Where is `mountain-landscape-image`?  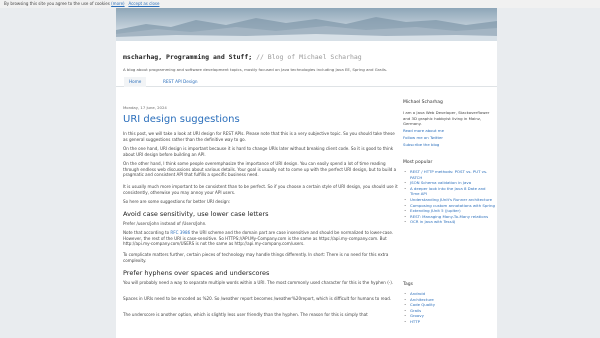 mountain-landscape-image is located at coordinates (306, 29).